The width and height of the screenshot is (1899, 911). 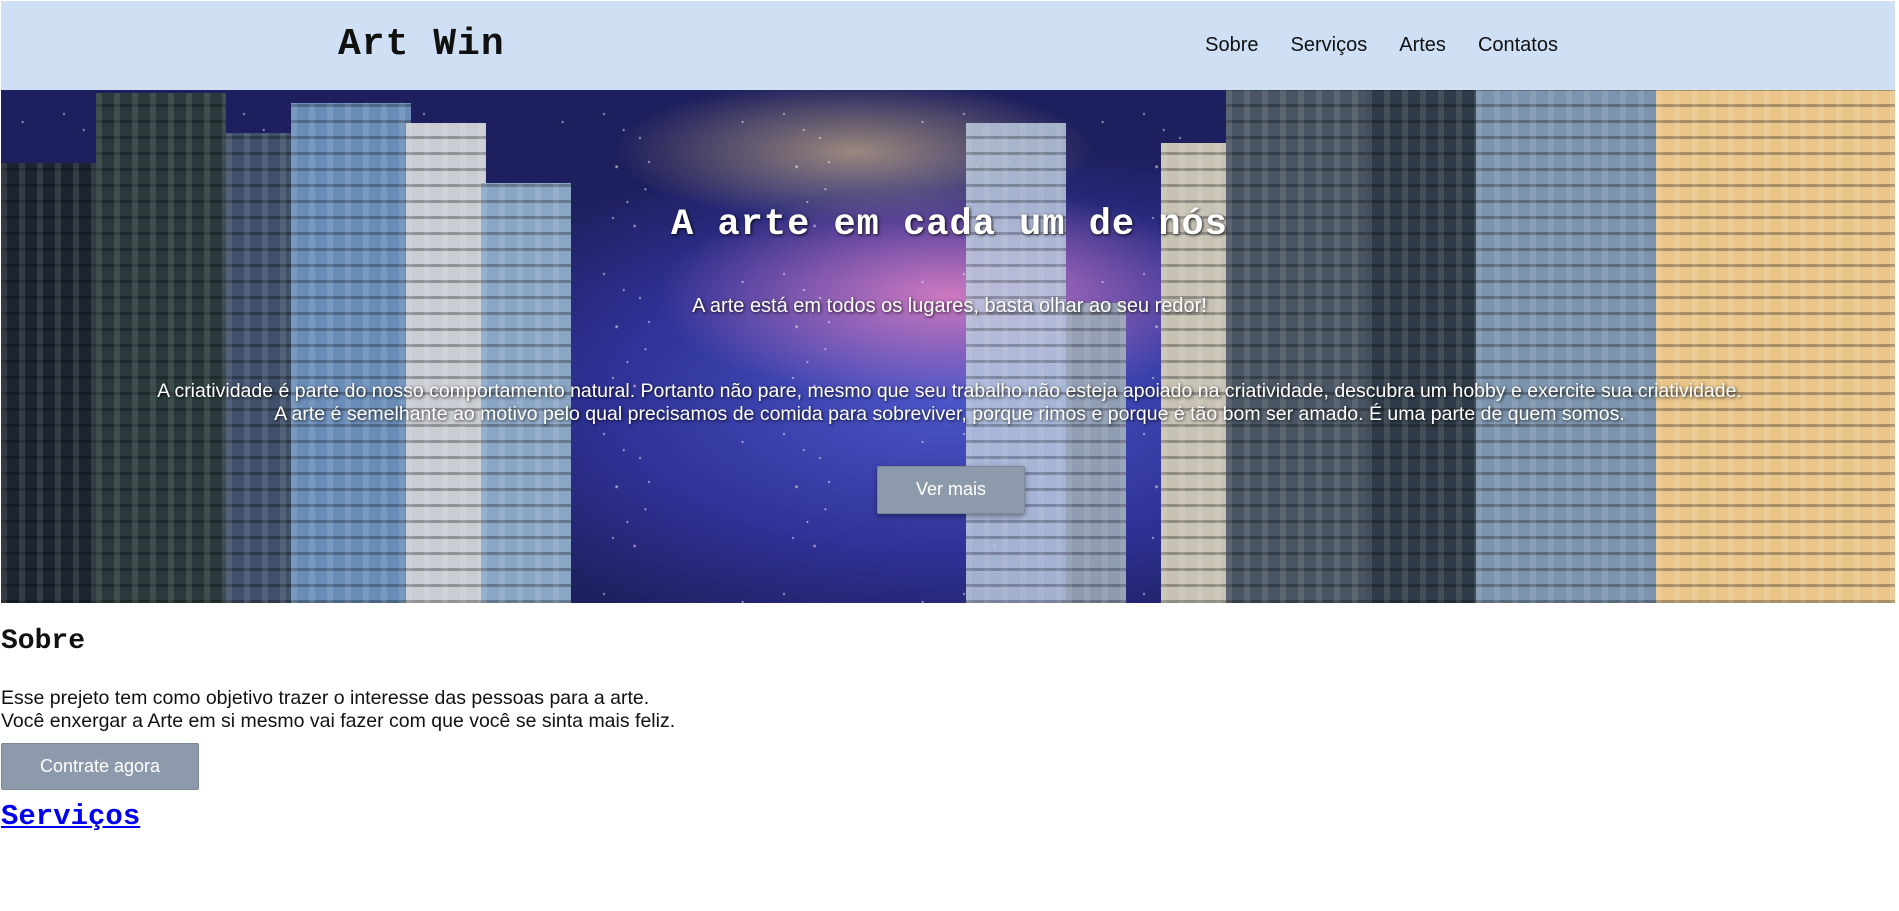 I want to click on ver-mais-button: Ver mais, so click(x=951, y=490).